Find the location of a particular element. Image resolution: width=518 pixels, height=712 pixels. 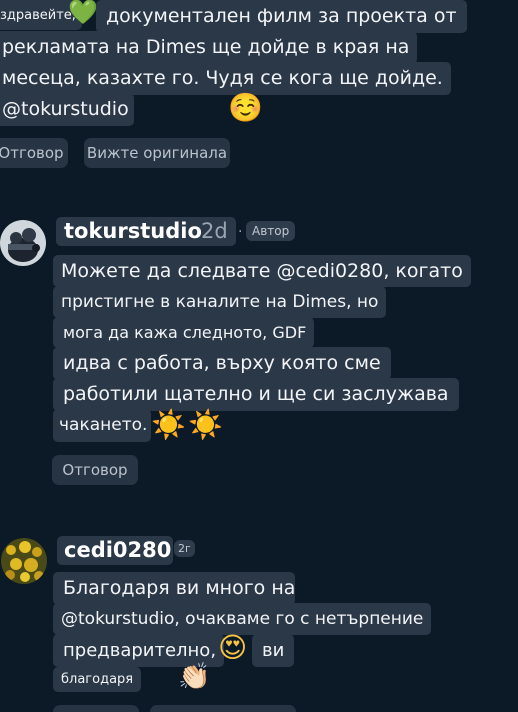

view-original-label: Вижте оригинала is located at coordinates (157, 153).